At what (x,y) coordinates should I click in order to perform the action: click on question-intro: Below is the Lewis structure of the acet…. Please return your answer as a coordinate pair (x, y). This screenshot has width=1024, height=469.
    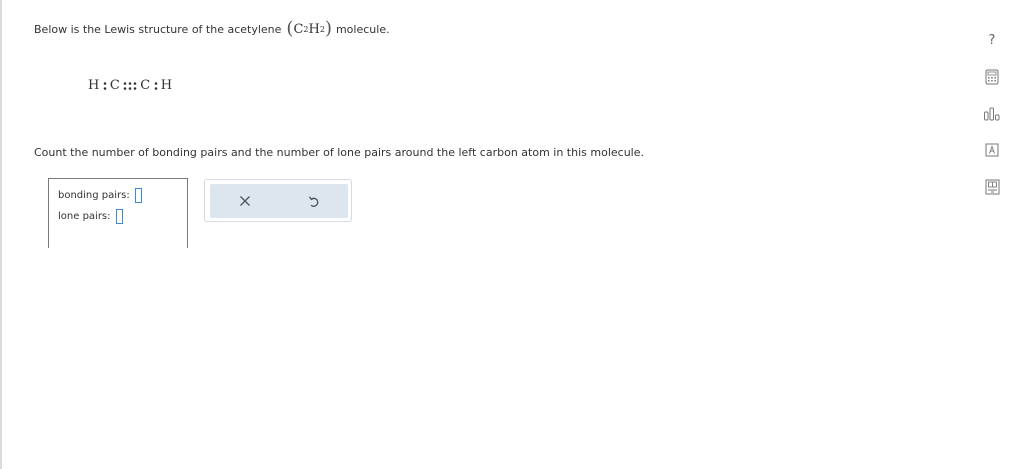
    Looking at the image, I should click on (212, 29).